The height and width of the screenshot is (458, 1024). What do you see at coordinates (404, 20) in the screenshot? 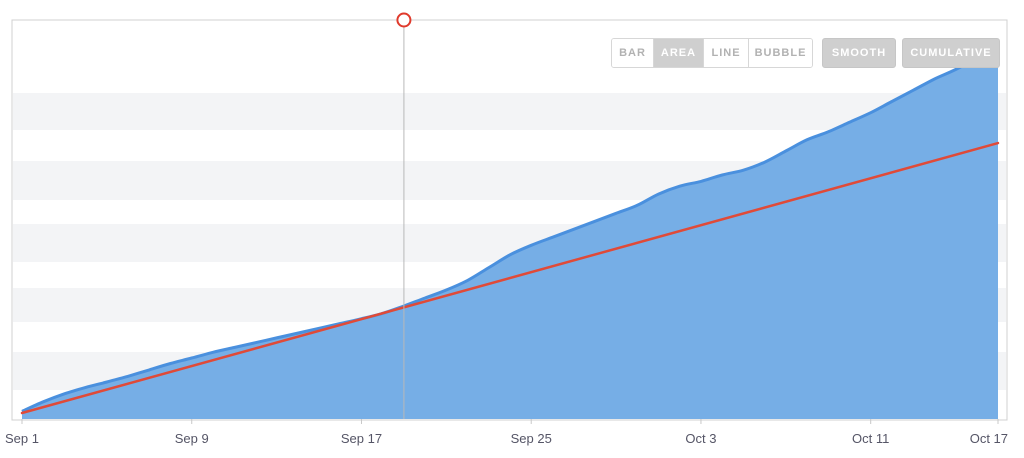
I see `marker-handle` at bounding box center [404, 20].